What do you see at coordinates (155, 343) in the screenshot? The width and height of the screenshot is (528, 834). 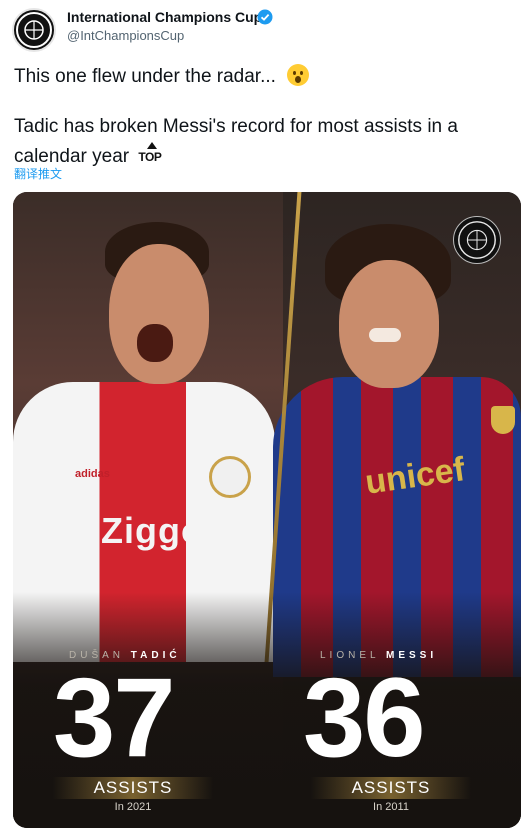 I see `tadic-mouth` at bounding box center [155, 343].